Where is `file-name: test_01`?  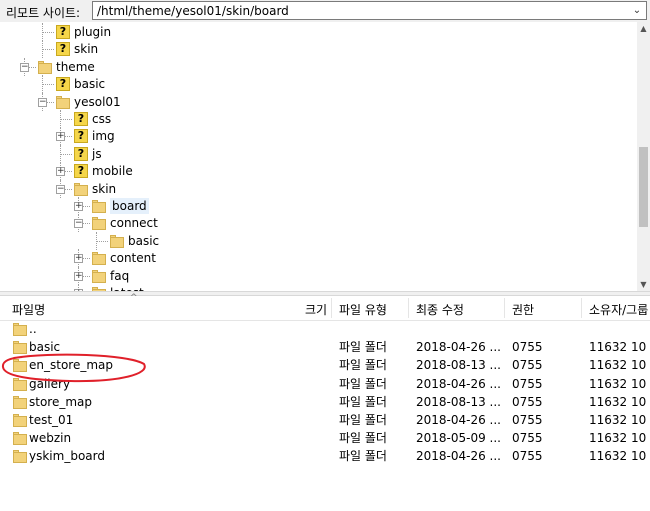 file-name: test_01 is located at coordinates (51, 420).